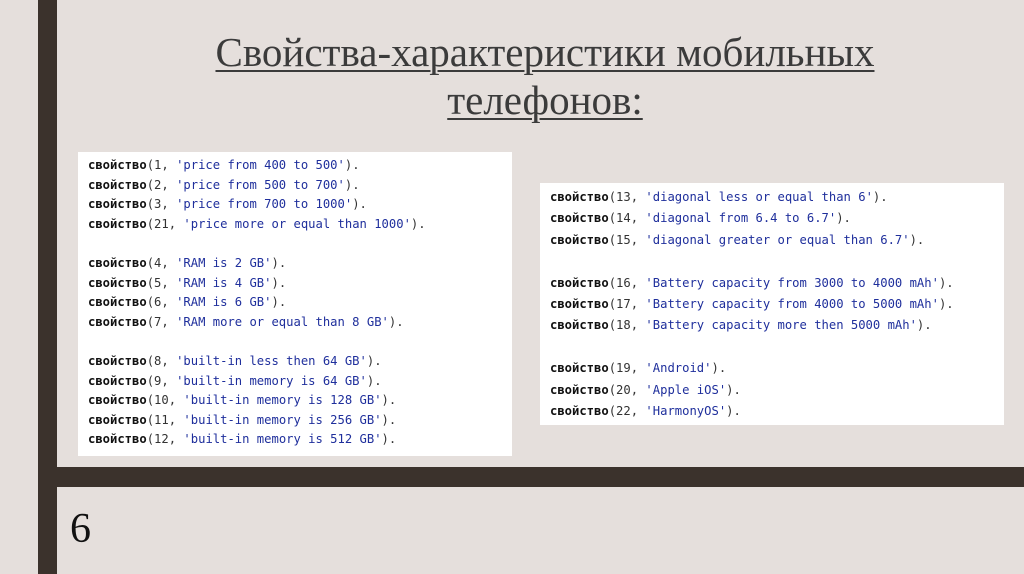 This screenshot has height=574, width=1024. I want to click on code-line: свойство(3, 'price from 700 to 1000')., so click(295, 205).